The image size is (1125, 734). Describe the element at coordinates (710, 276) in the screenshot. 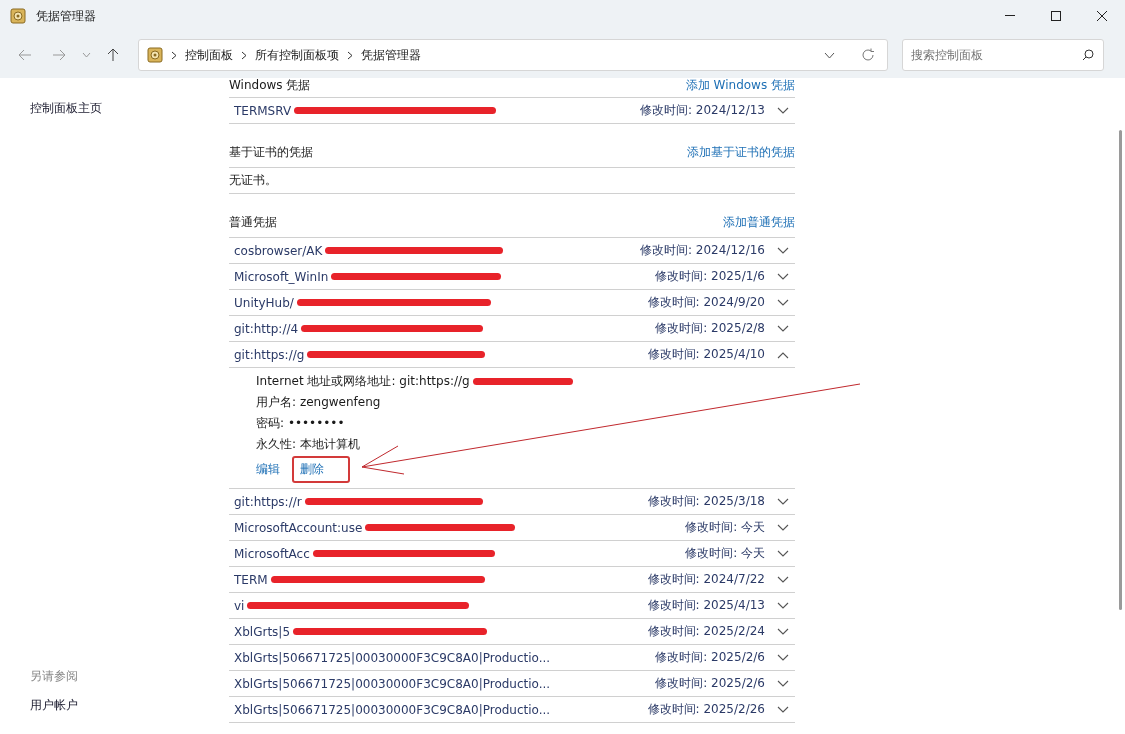

I see `modified-time: 修改时间: 2025/1/6` at that location.